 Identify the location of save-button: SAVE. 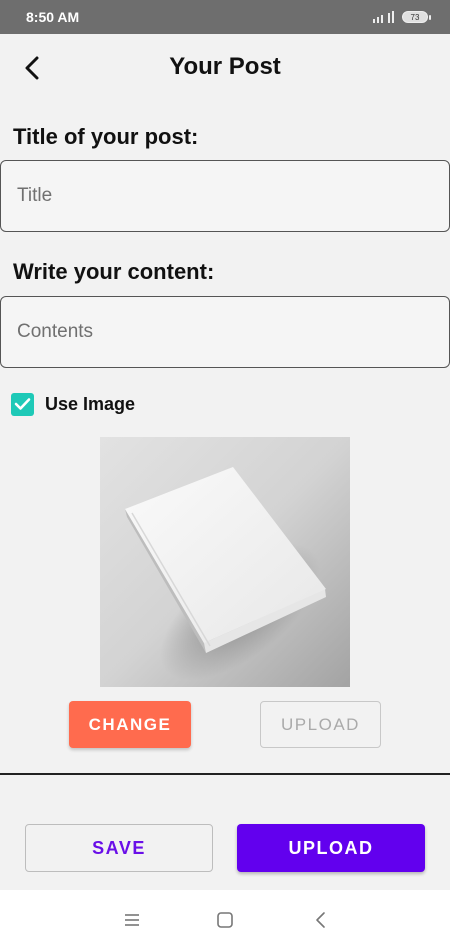
(119, 848).